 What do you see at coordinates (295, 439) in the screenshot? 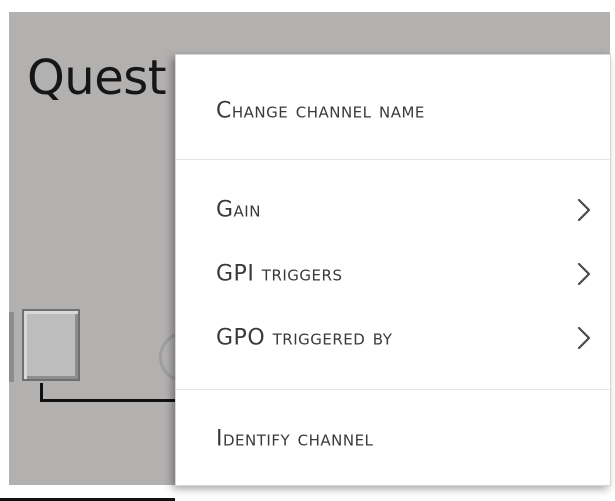
I see `menu-item-label: Identify channel` at bounding box center [295, 439].